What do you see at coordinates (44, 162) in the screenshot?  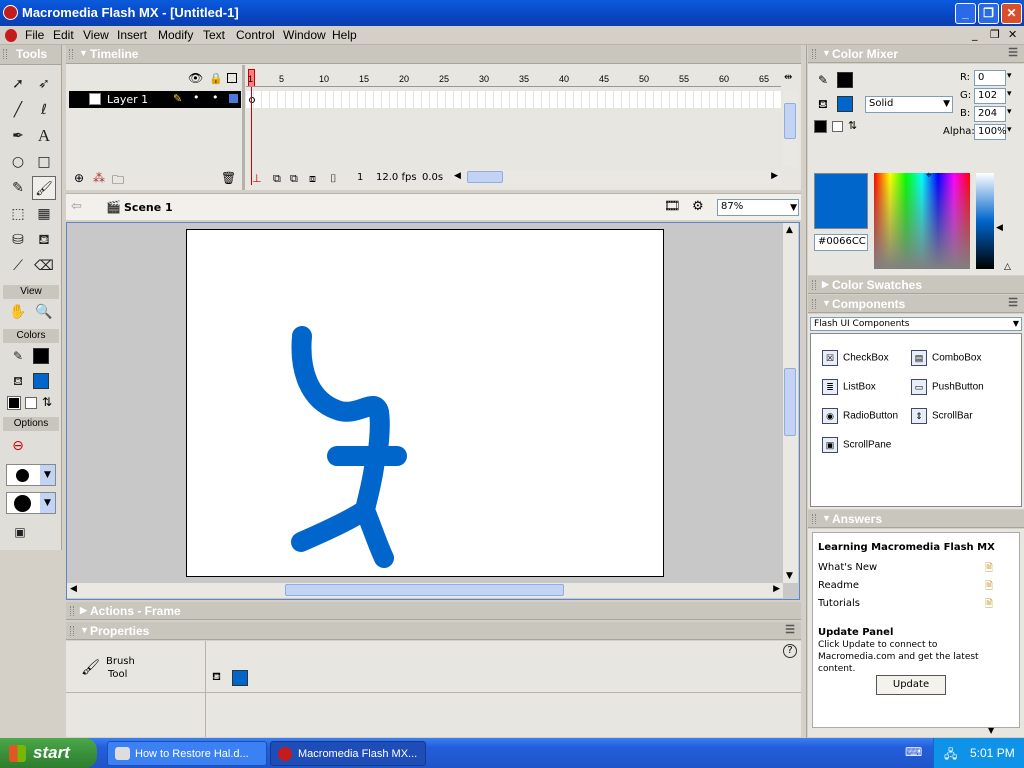 I see `rectangle-tool-icon: □` at bounding box center [44, 162].